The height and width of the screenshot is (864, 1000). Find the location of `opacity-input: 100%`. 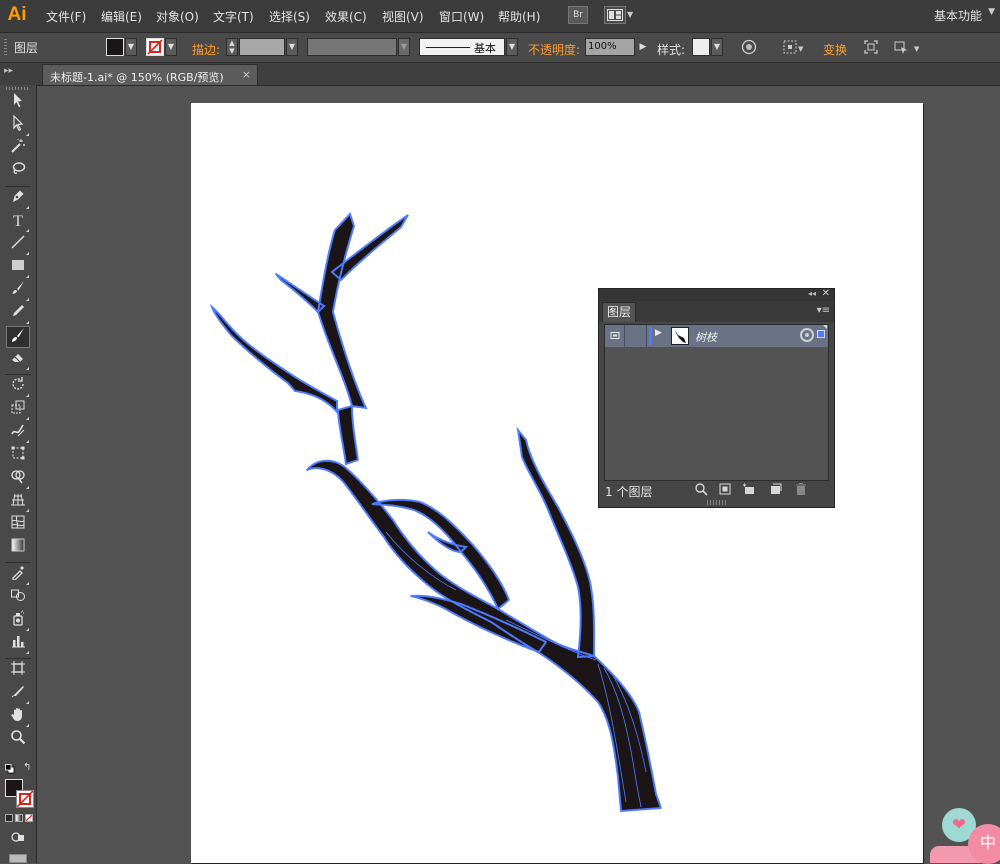

opacity-input: 100% is located at coordinates (610, 47).